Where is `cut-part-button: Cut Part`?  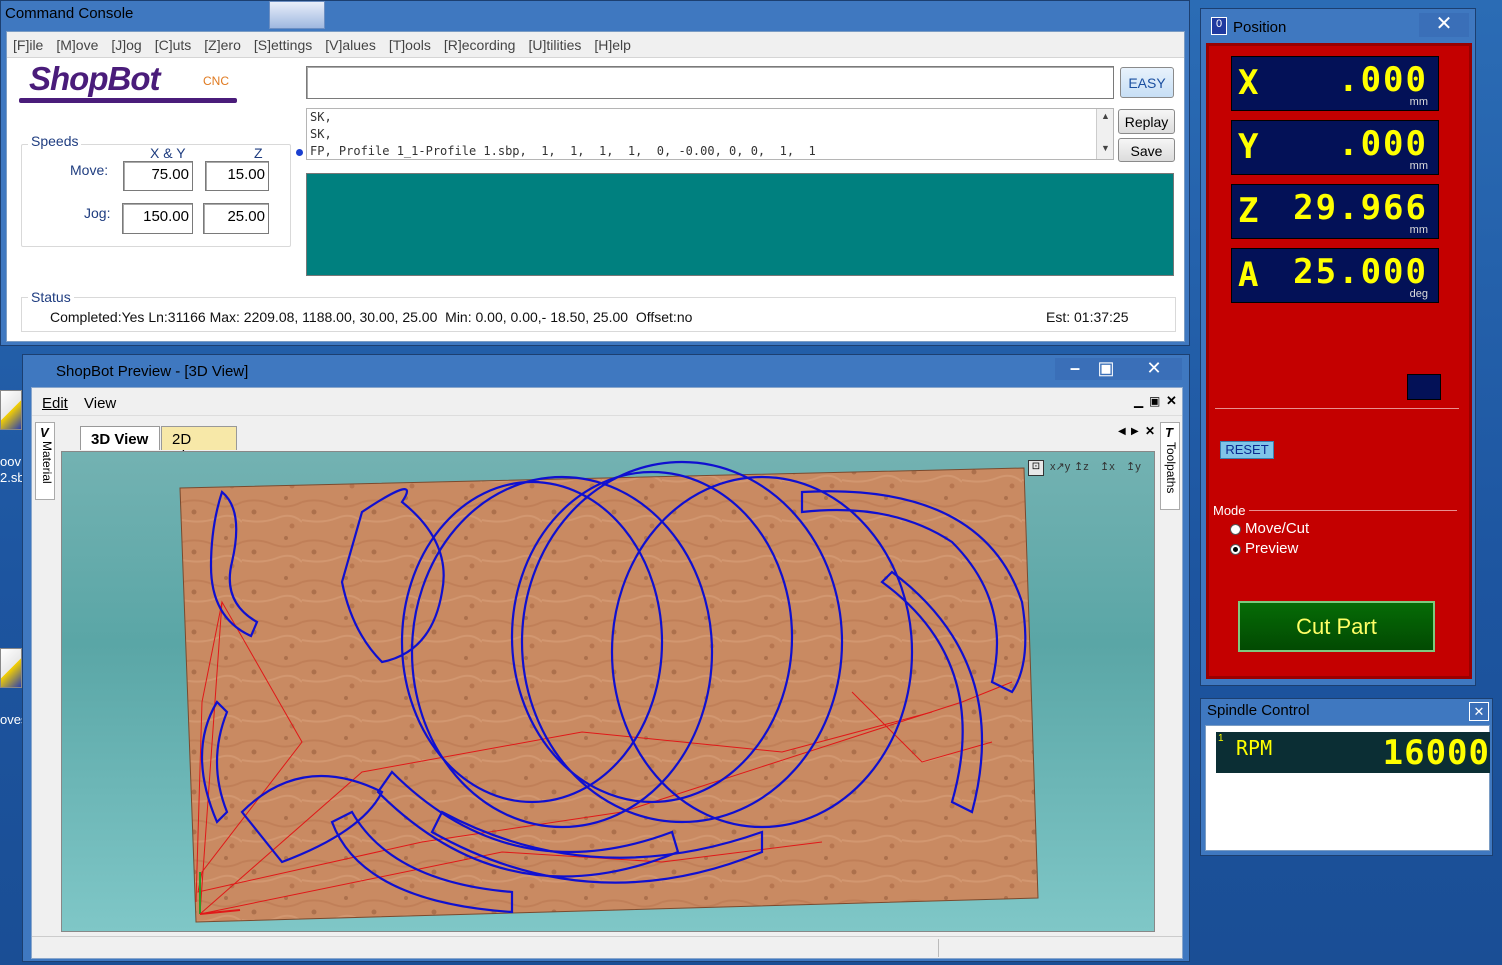 cut-part-button: Cut Part is located at coordinates (1336, 626).